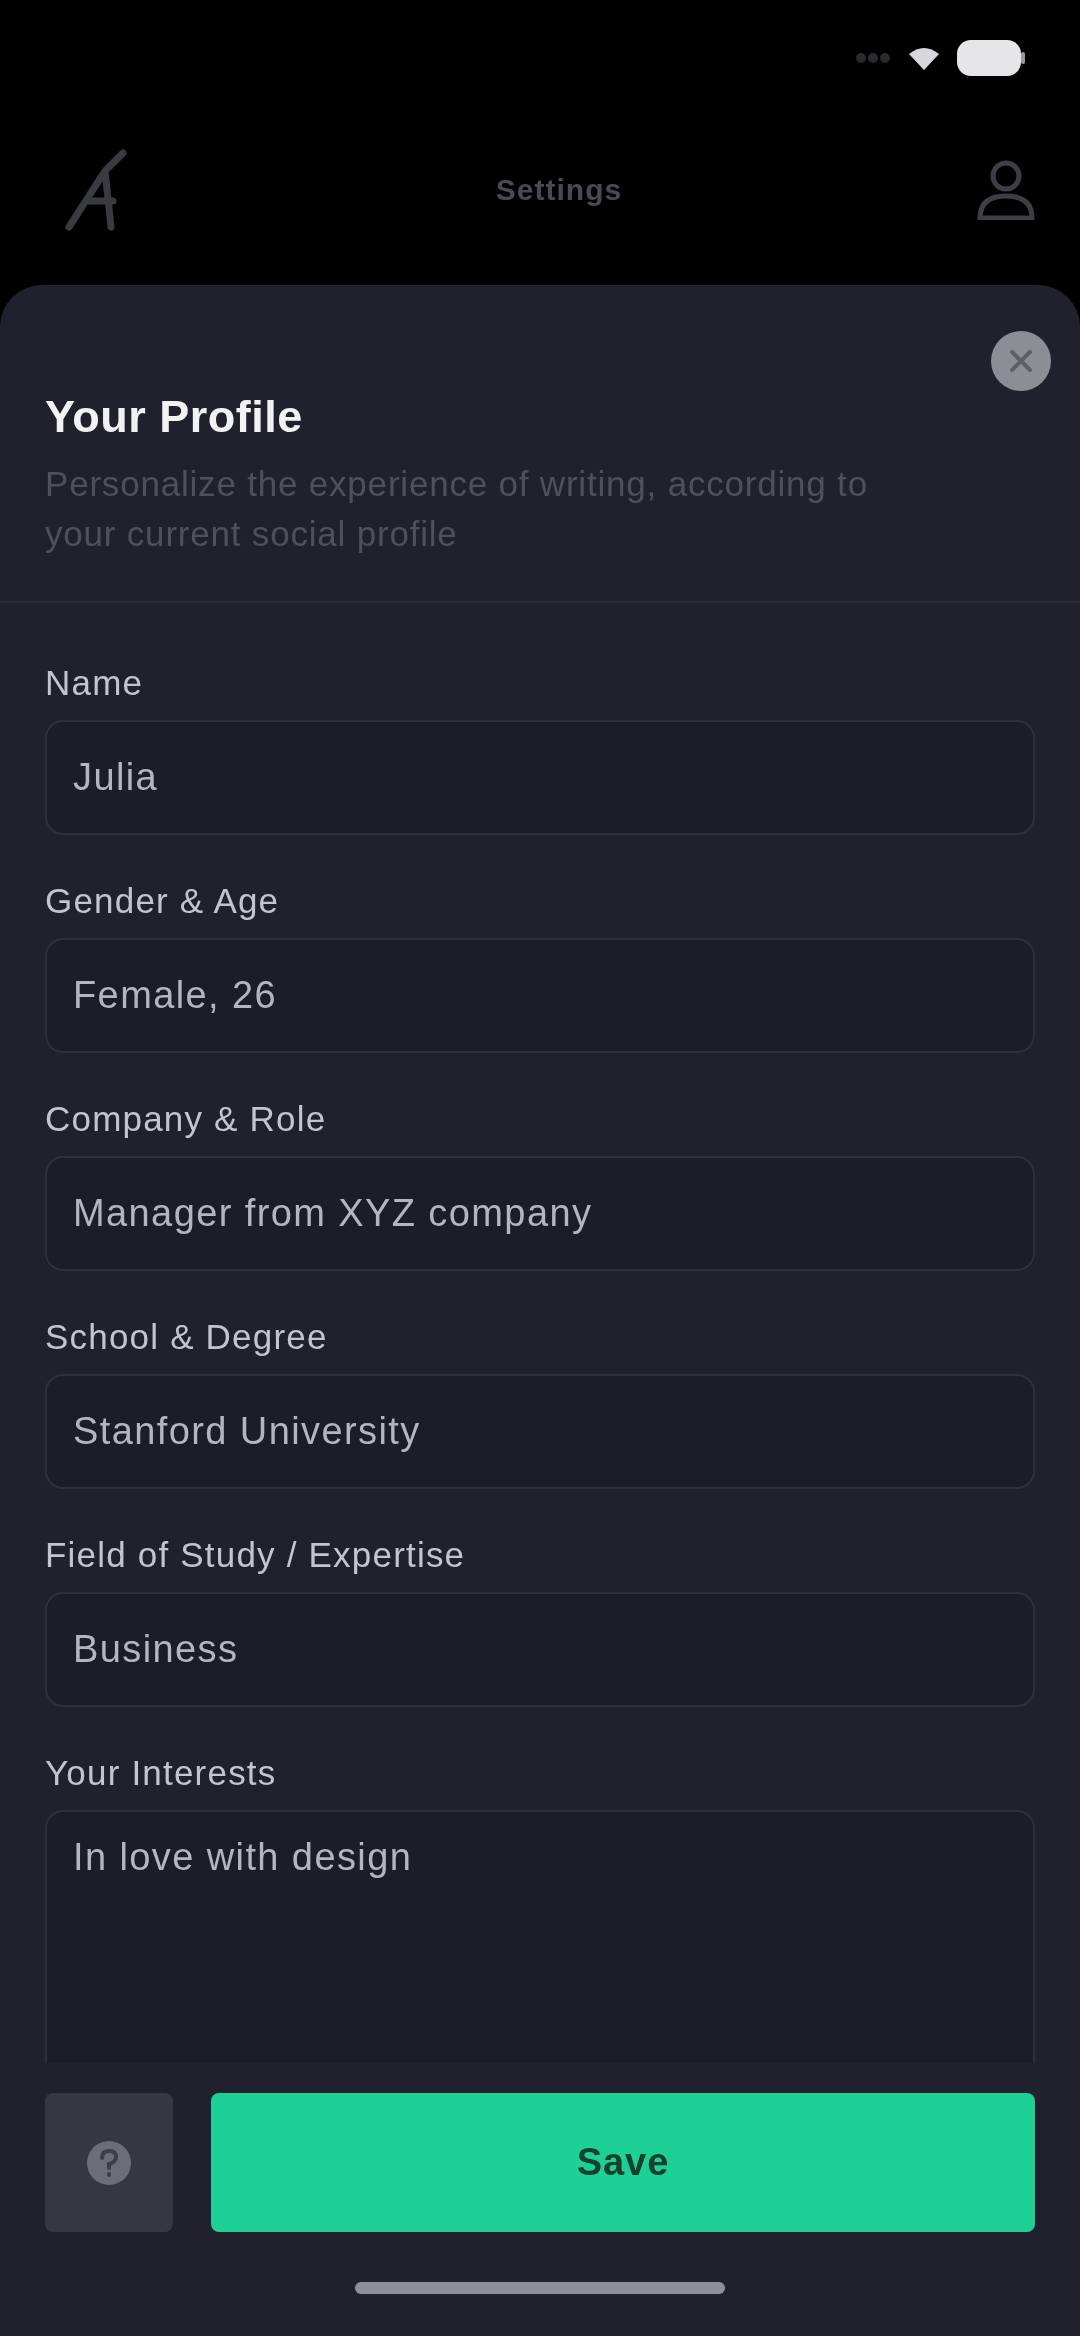 The width and height of the screenshot is (1080, 2336). I want to click on field-label: Name, so click(94, 683).